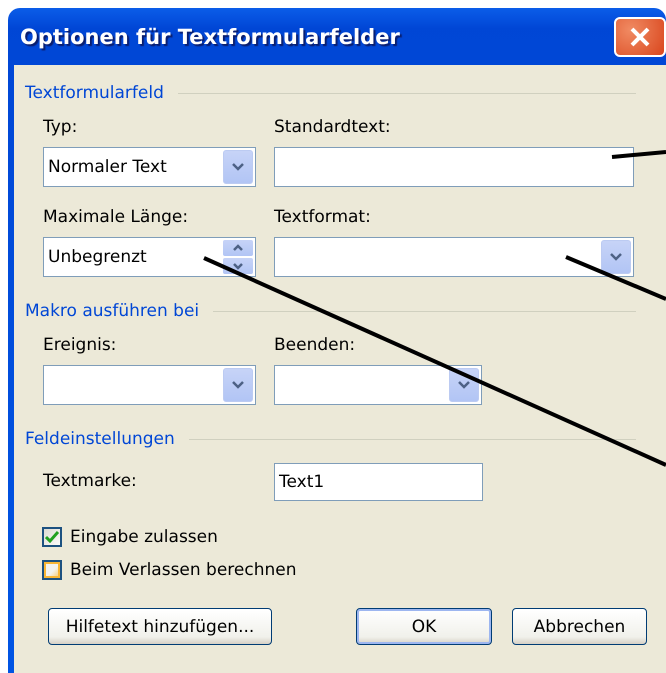 Image resolution: width=666 pixels, height=673 pixels. What do you see at coordinates (238, 266) in the screenshot?
I see `arrow-down-icon` at bounding box center [238, 266].